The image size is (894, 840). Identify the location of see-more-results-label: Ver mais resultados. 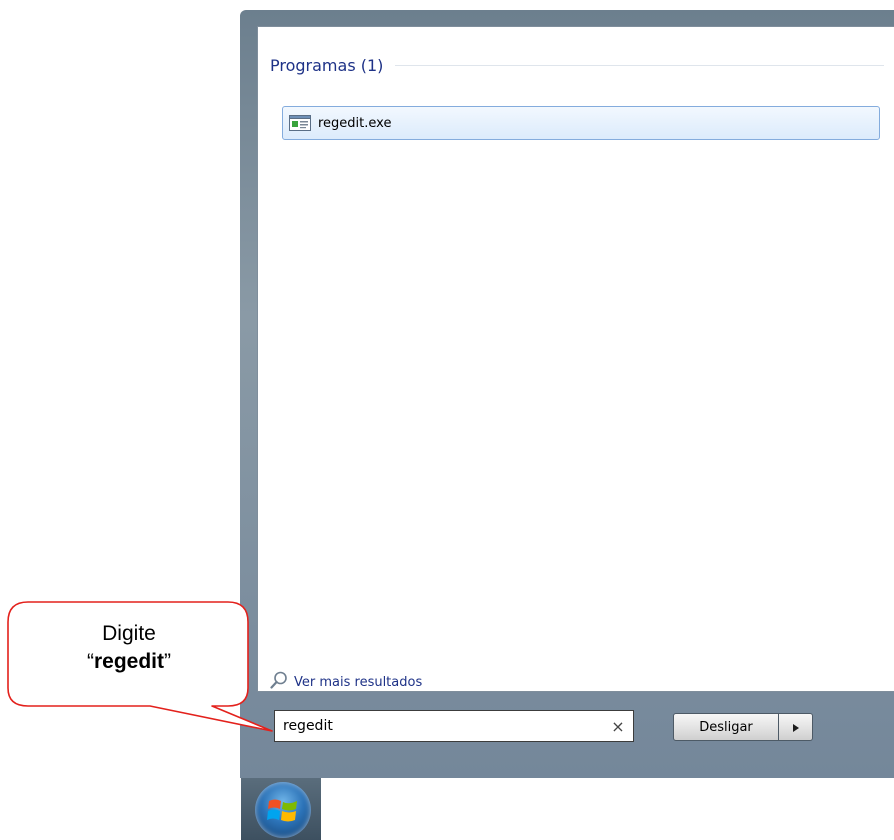
(358, 682).